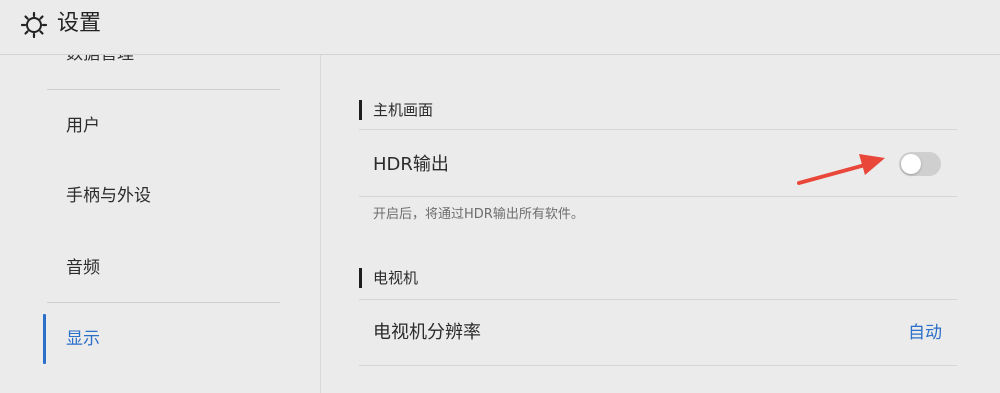  Describe the element at coordinates (83, 268) in the screenshot. I see `sidebar-item-audio: 音频` at that location.